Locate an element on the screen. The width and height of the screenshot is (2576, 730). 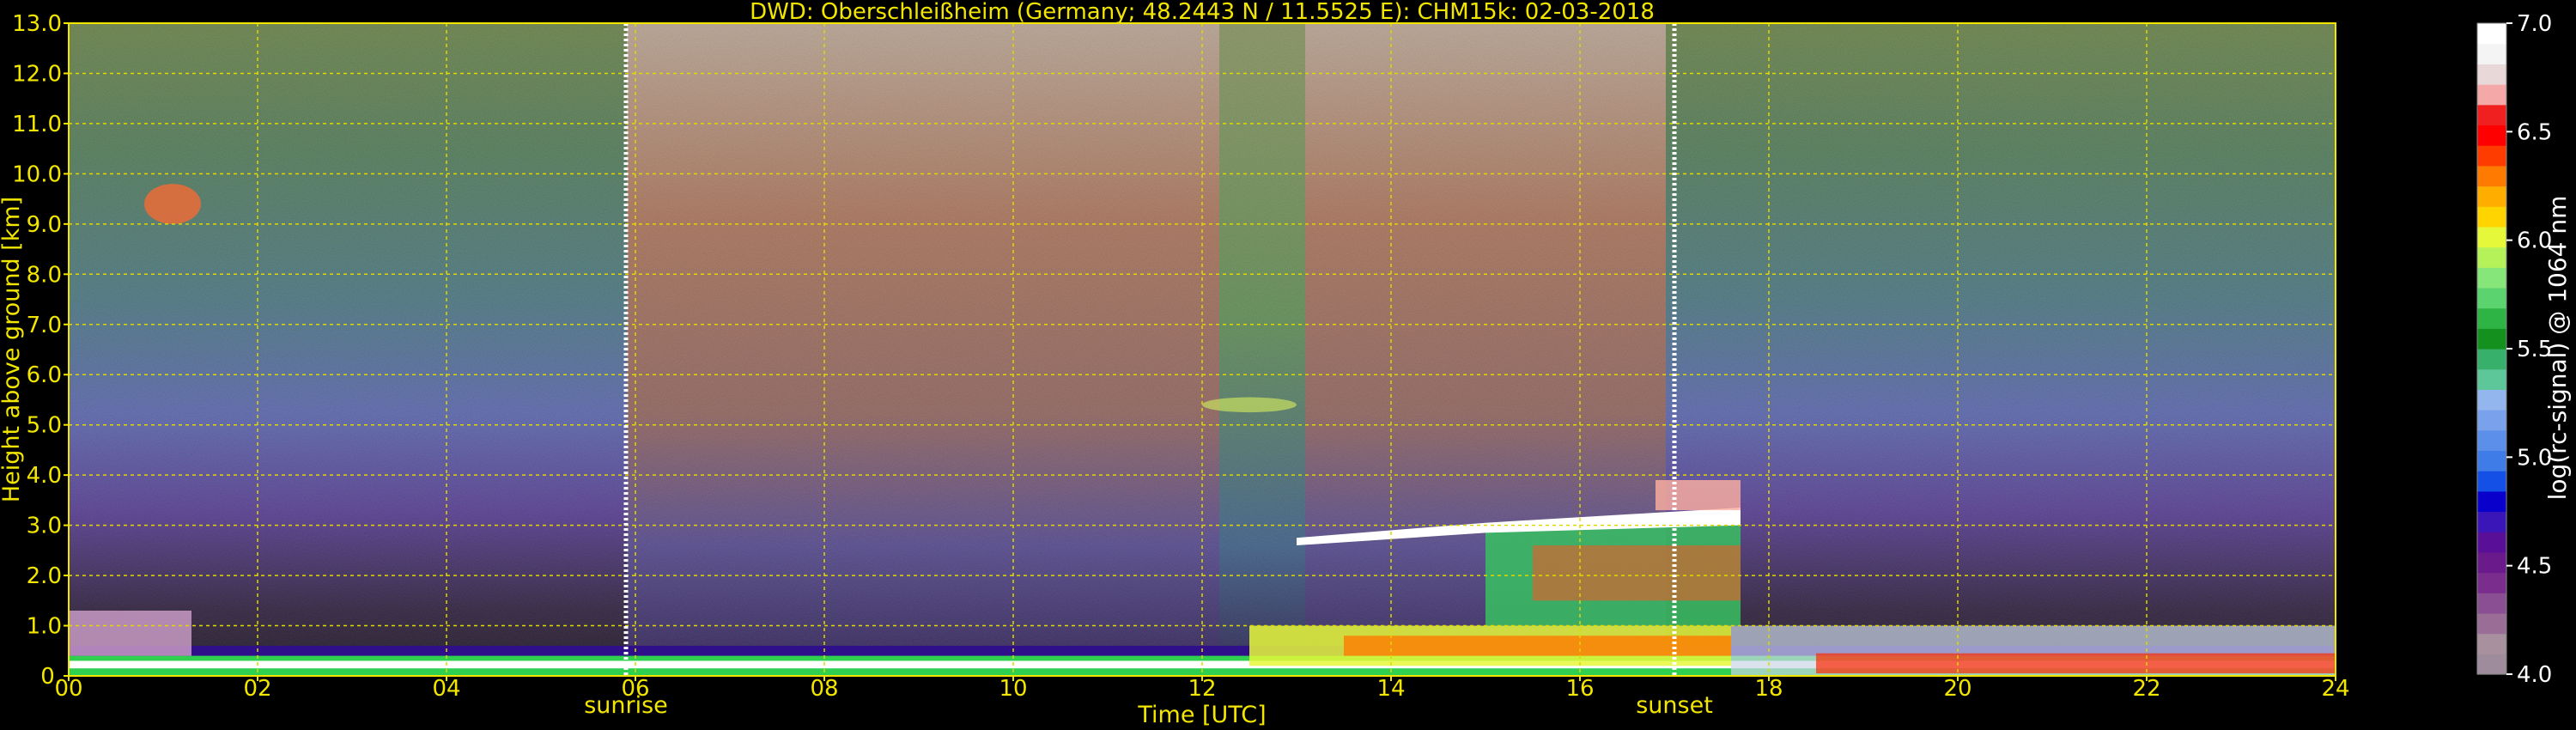
colorbar-label: log(rc-signal) @ 1064 nm is located at coordinates (2558, 348).